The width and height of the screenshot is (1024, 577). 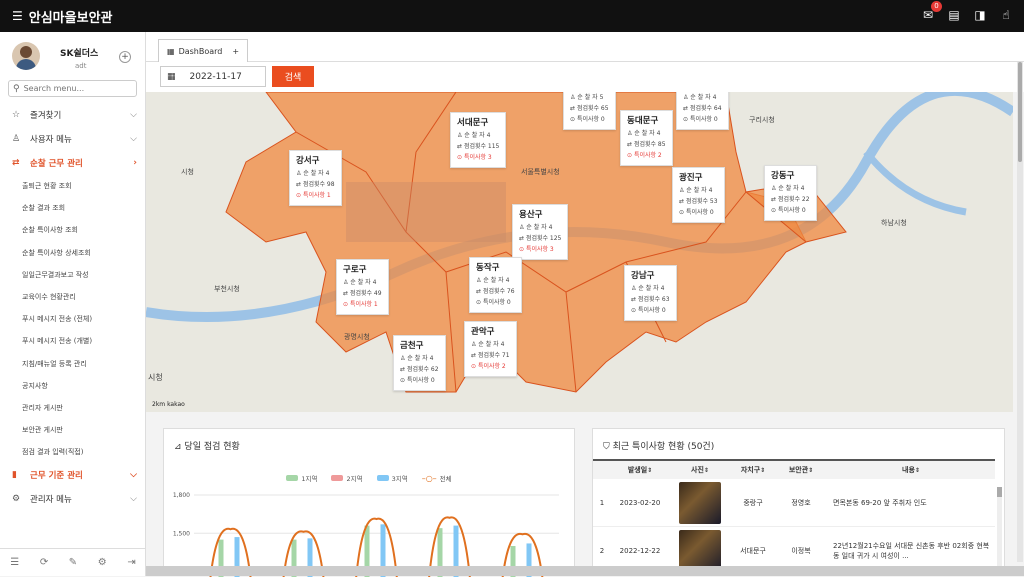 What do you see at coordinates (700, 502) in the screenshot?
I see `issue-photo` at bounding box center [700, 502].